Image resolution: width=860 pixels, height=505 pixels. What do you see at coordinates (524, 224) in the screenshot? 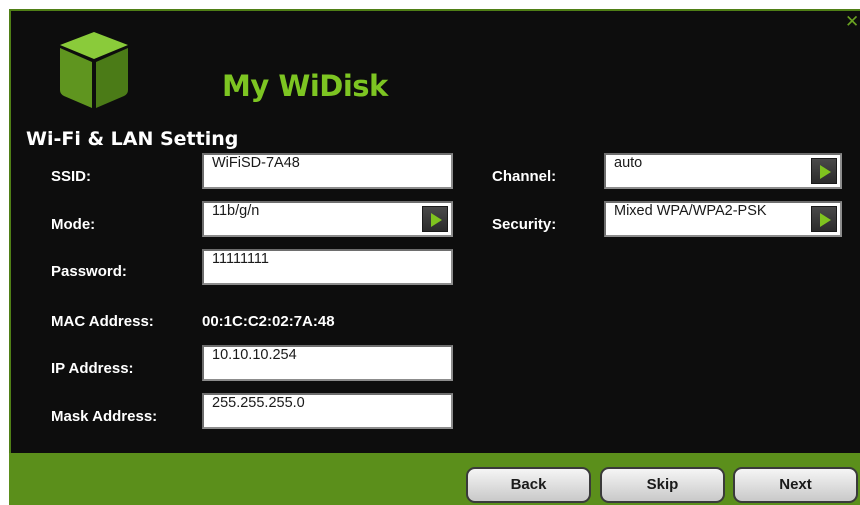
I see `security-label: Security:` at bounding box center [524, 224].